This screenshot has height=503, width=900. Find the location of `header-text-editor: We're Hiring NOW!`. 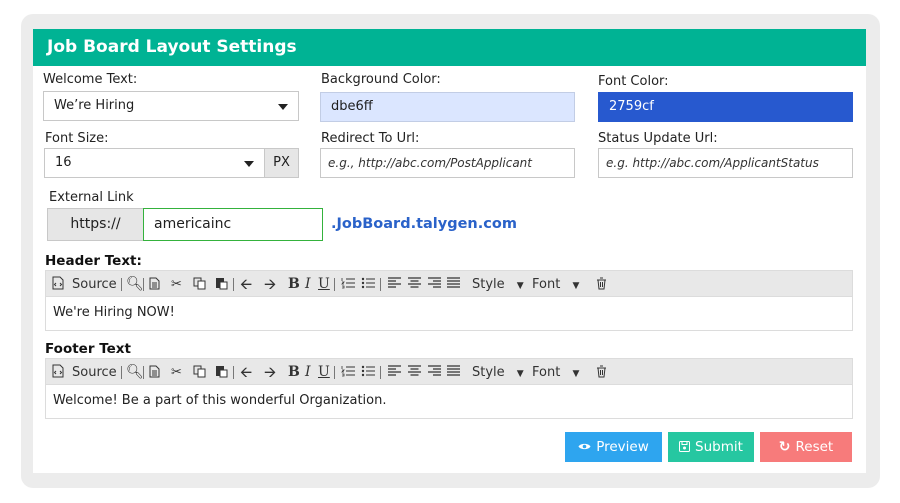

header-text-editor: We're Hiring NOW! is located at coordinates (449, 314).